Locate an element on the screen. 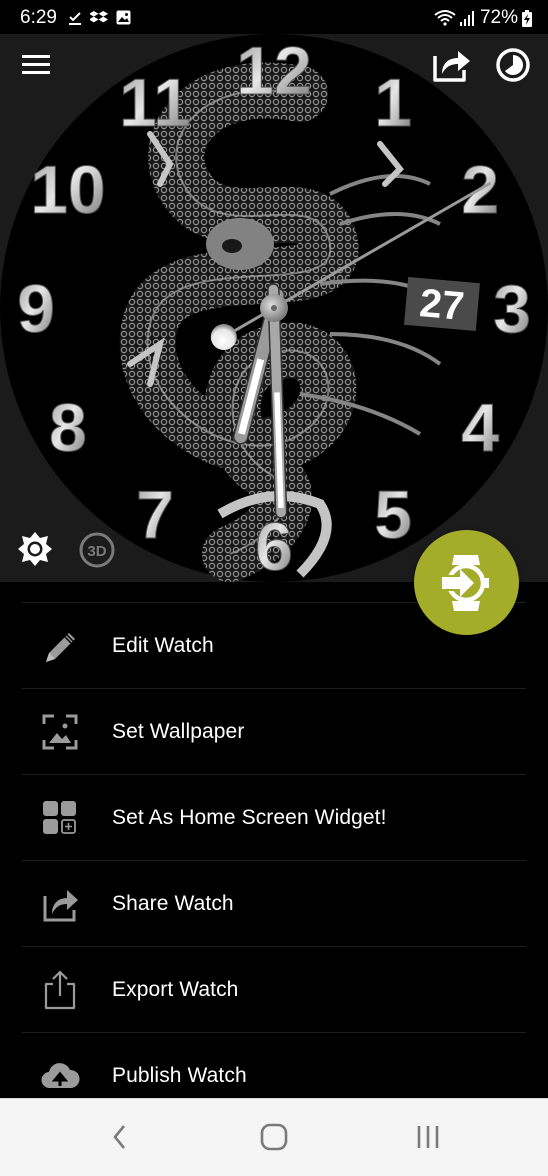 The width and height of the screenshot is (548, 1176). numeral-3: 3 is located at coordinates (512, 309).